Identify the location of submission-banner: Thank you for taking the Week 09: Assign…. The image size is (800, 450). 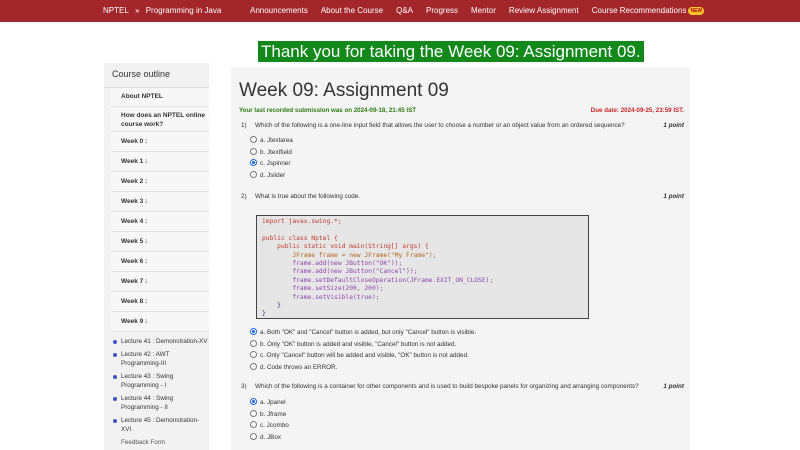
(451, 51).